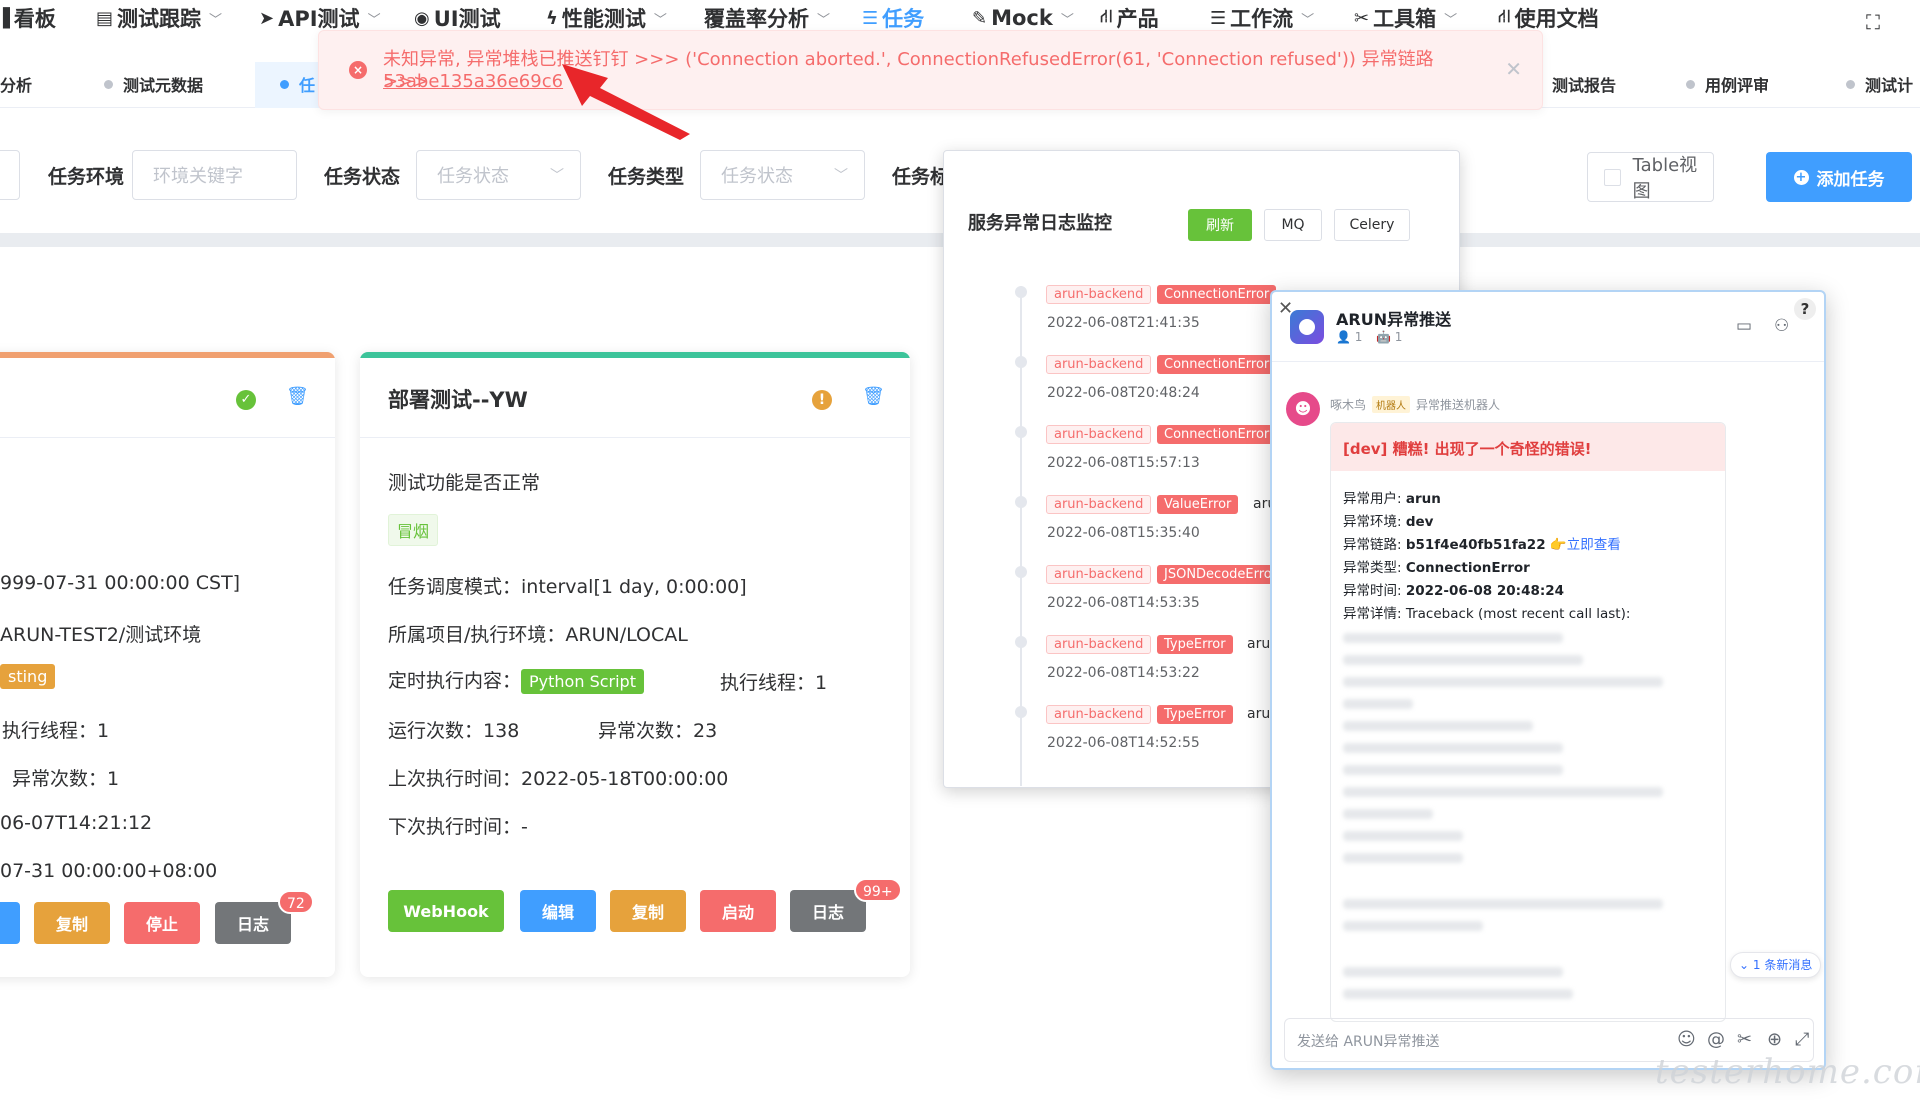  What do you see at coordinates (1220, 225) in the screenshot?
I see `refresh-button: 刷新` at bounding box center [1220, 225].